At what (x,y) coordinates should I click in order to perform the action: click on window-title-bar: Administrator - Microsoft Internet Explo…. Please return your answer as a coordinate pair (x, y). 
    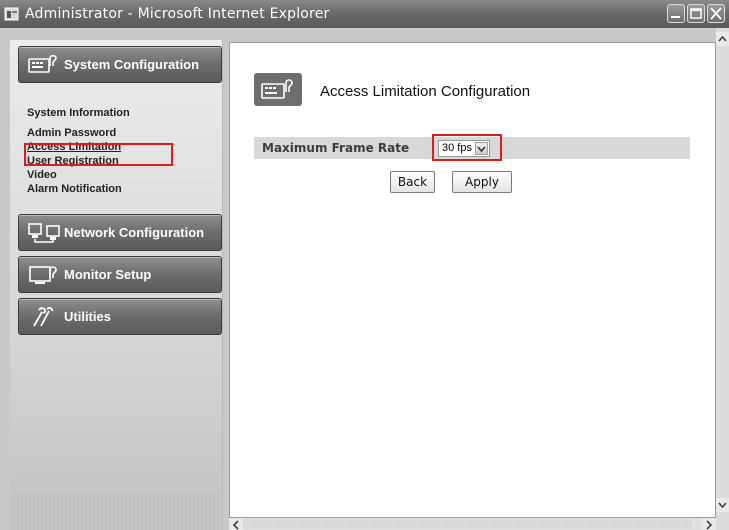
    Looking at the image, I should click on (364, 14).